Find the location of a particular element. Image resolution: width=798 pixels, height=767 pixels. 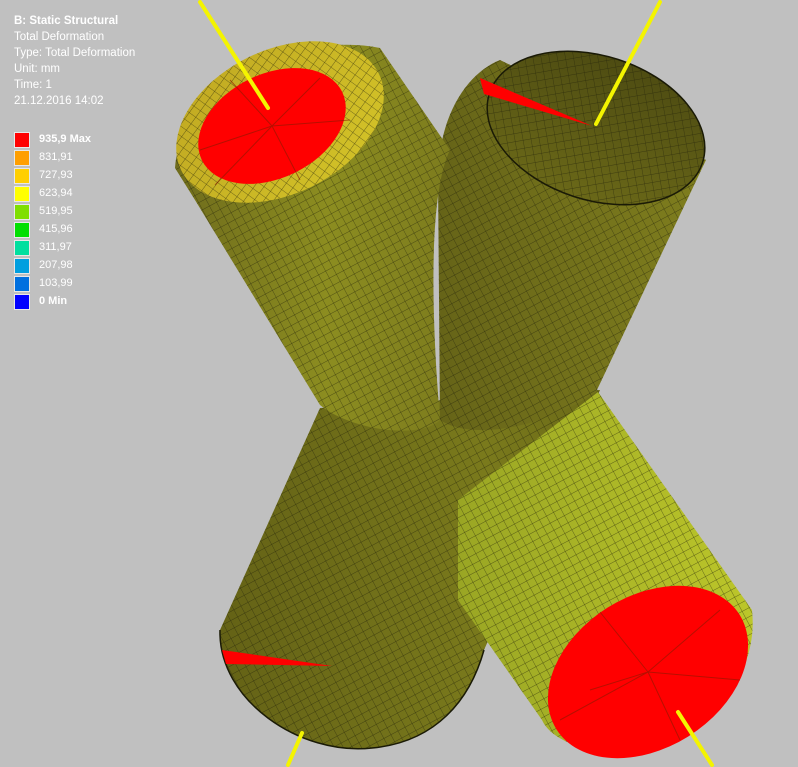

axis-line-bottom-left is located at coordinates (295, 749).